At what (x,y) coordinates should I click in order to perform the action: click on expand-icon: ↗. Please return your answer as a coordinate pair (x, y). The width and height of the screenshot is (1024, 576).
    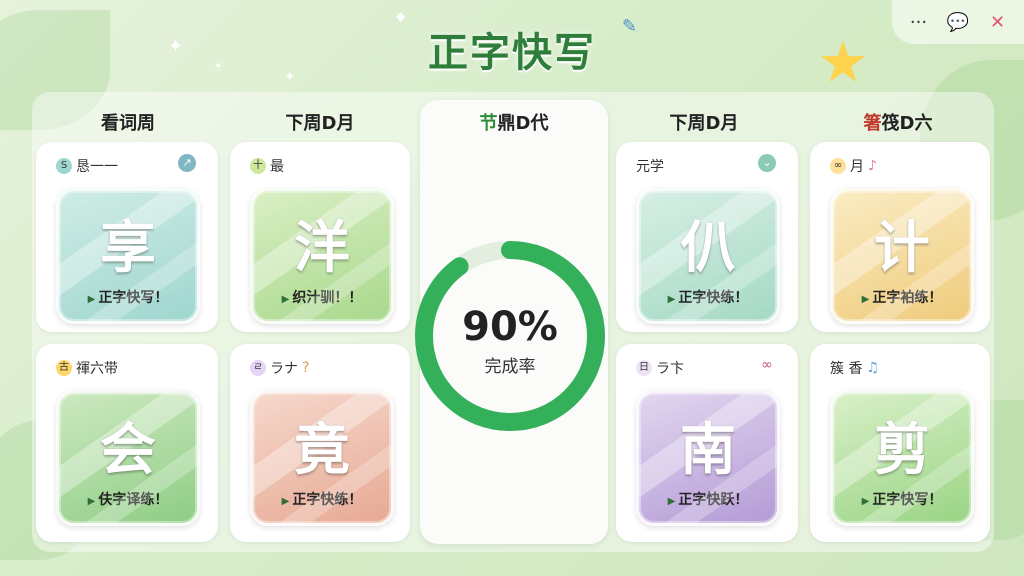
    Looking at the image, I should click on (187, 163).